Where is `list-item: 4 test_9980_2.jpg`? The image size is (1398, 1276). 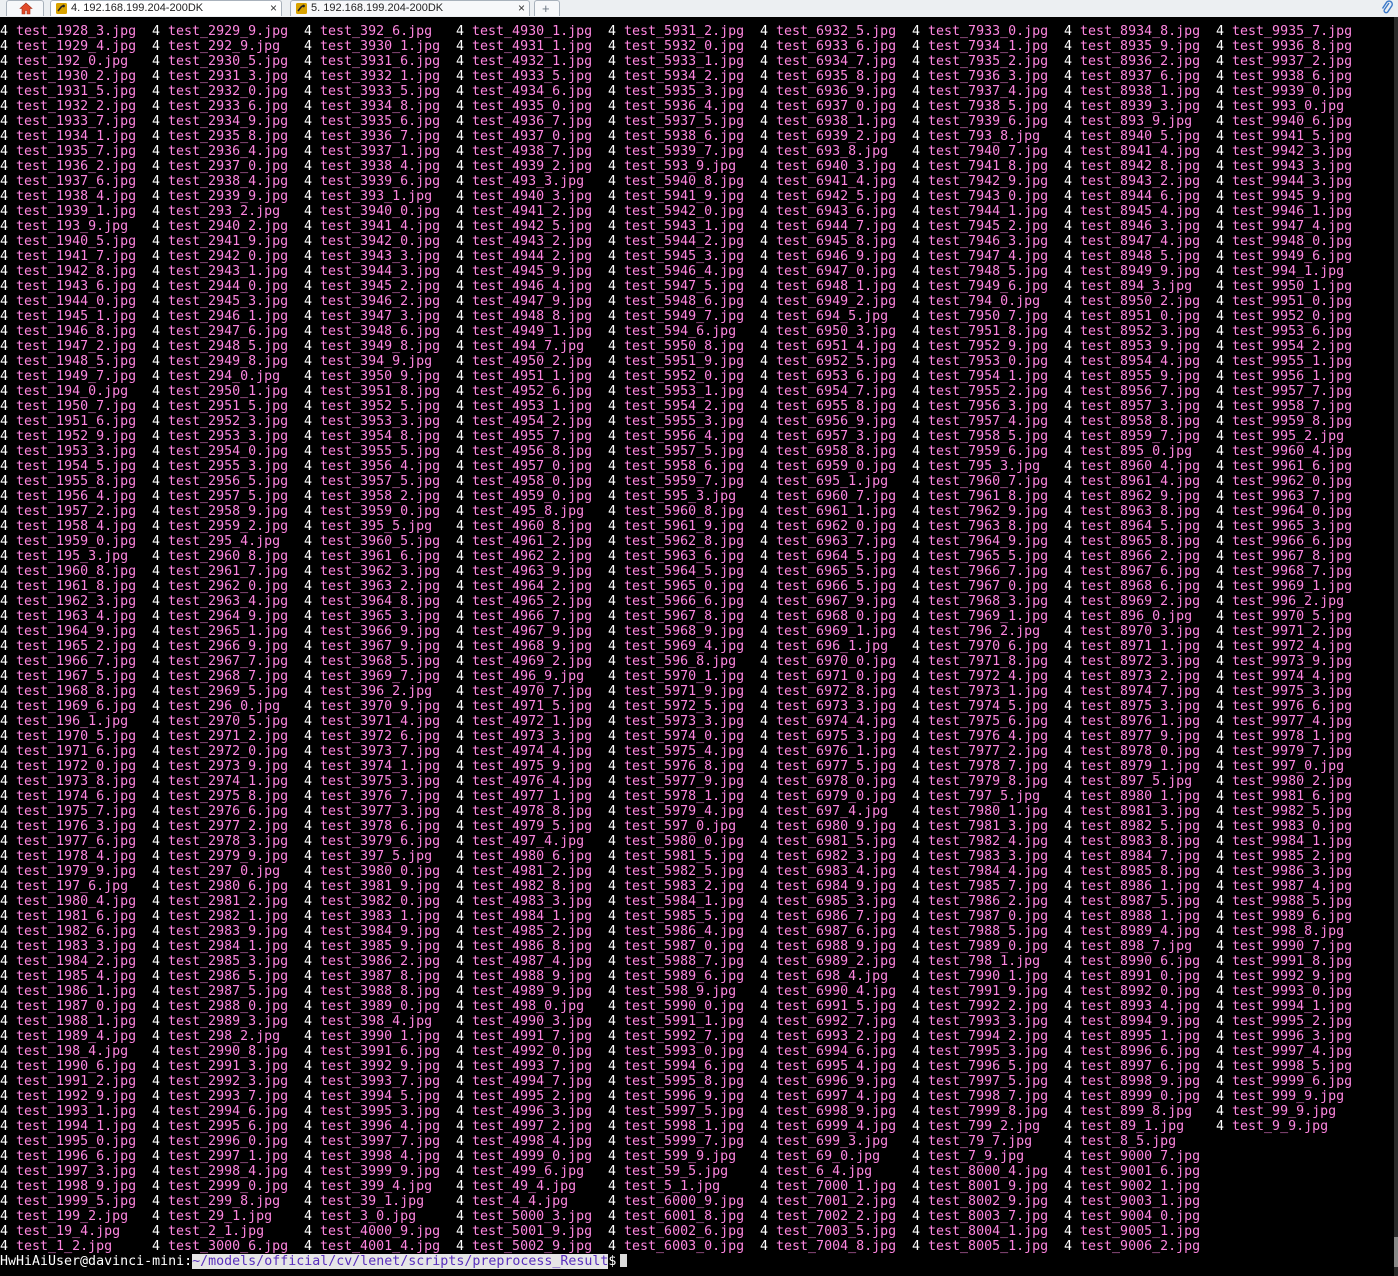 list-item: 4 test_9980_2.jpg is located at coordinates (1292, 781).